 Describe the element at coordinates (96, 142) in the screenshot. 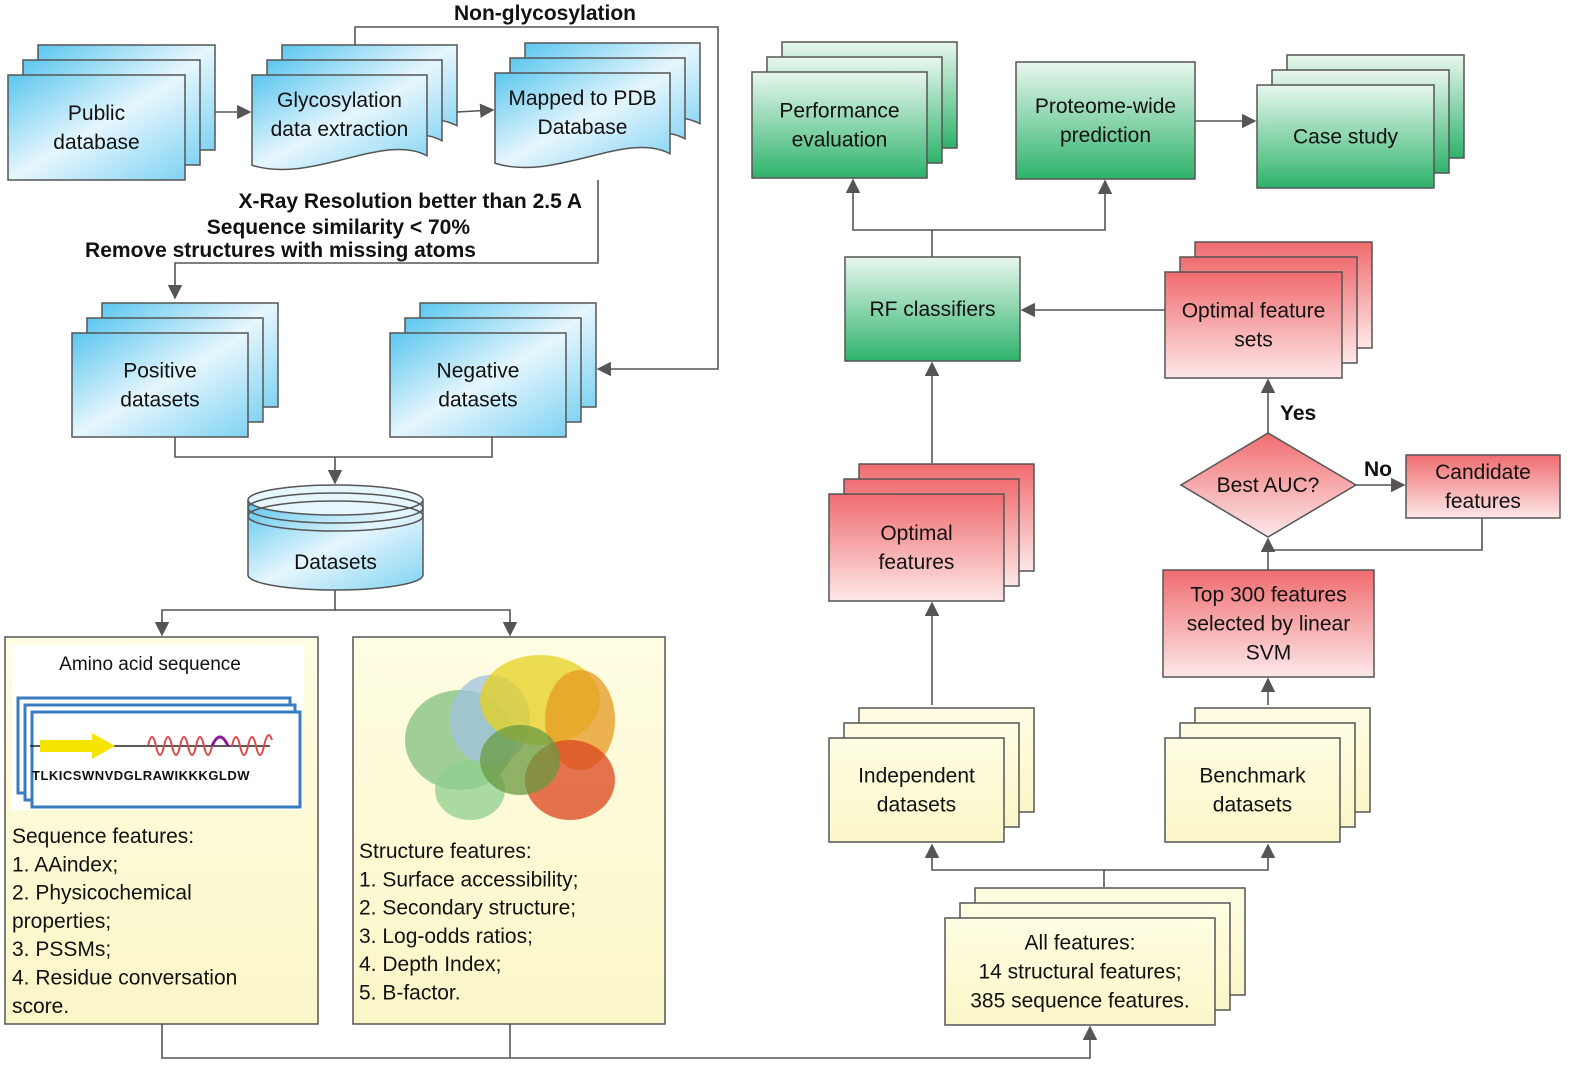

I see `node-label: database` at that location.